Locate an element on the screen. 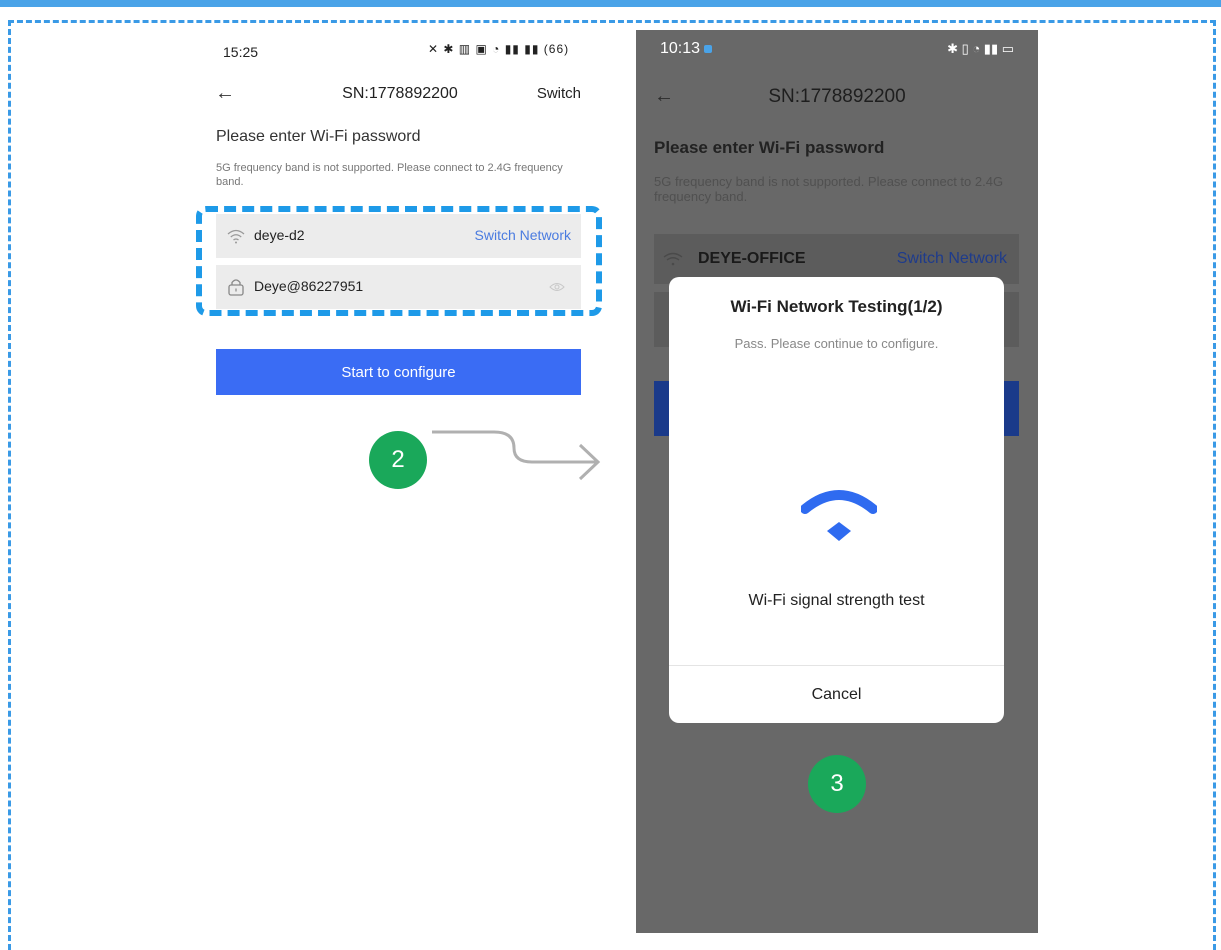  switch-network-link: Switch Network is located at coordinates (952, 259).